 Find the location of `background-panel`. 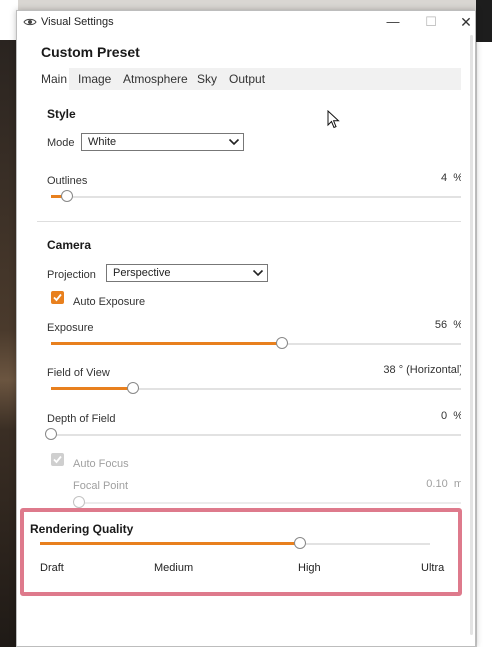

background-panel is located at coordinates (484, 323).